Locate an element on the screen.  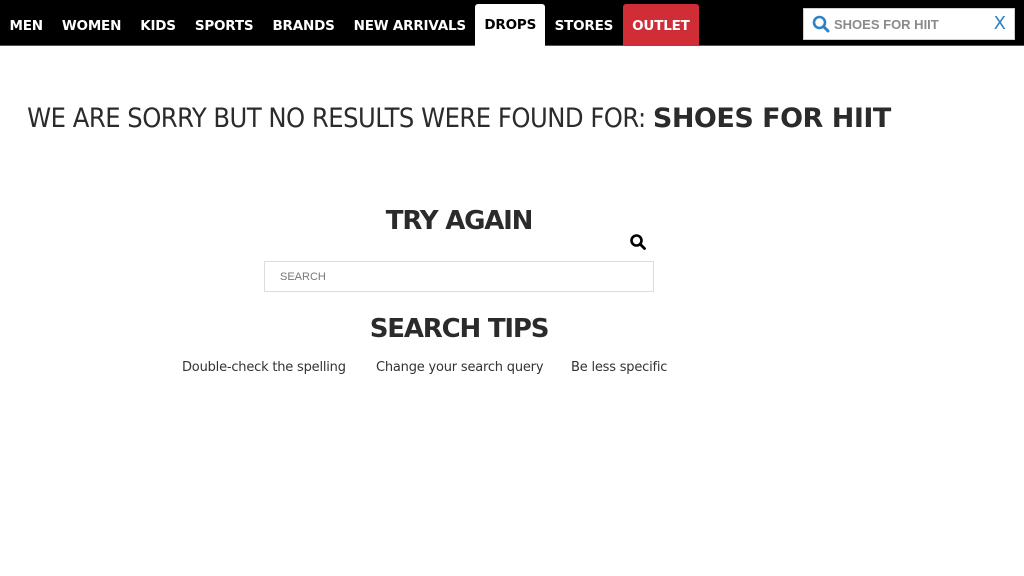
nav-item-women: WOMEN is located at coordinates (91, 25).